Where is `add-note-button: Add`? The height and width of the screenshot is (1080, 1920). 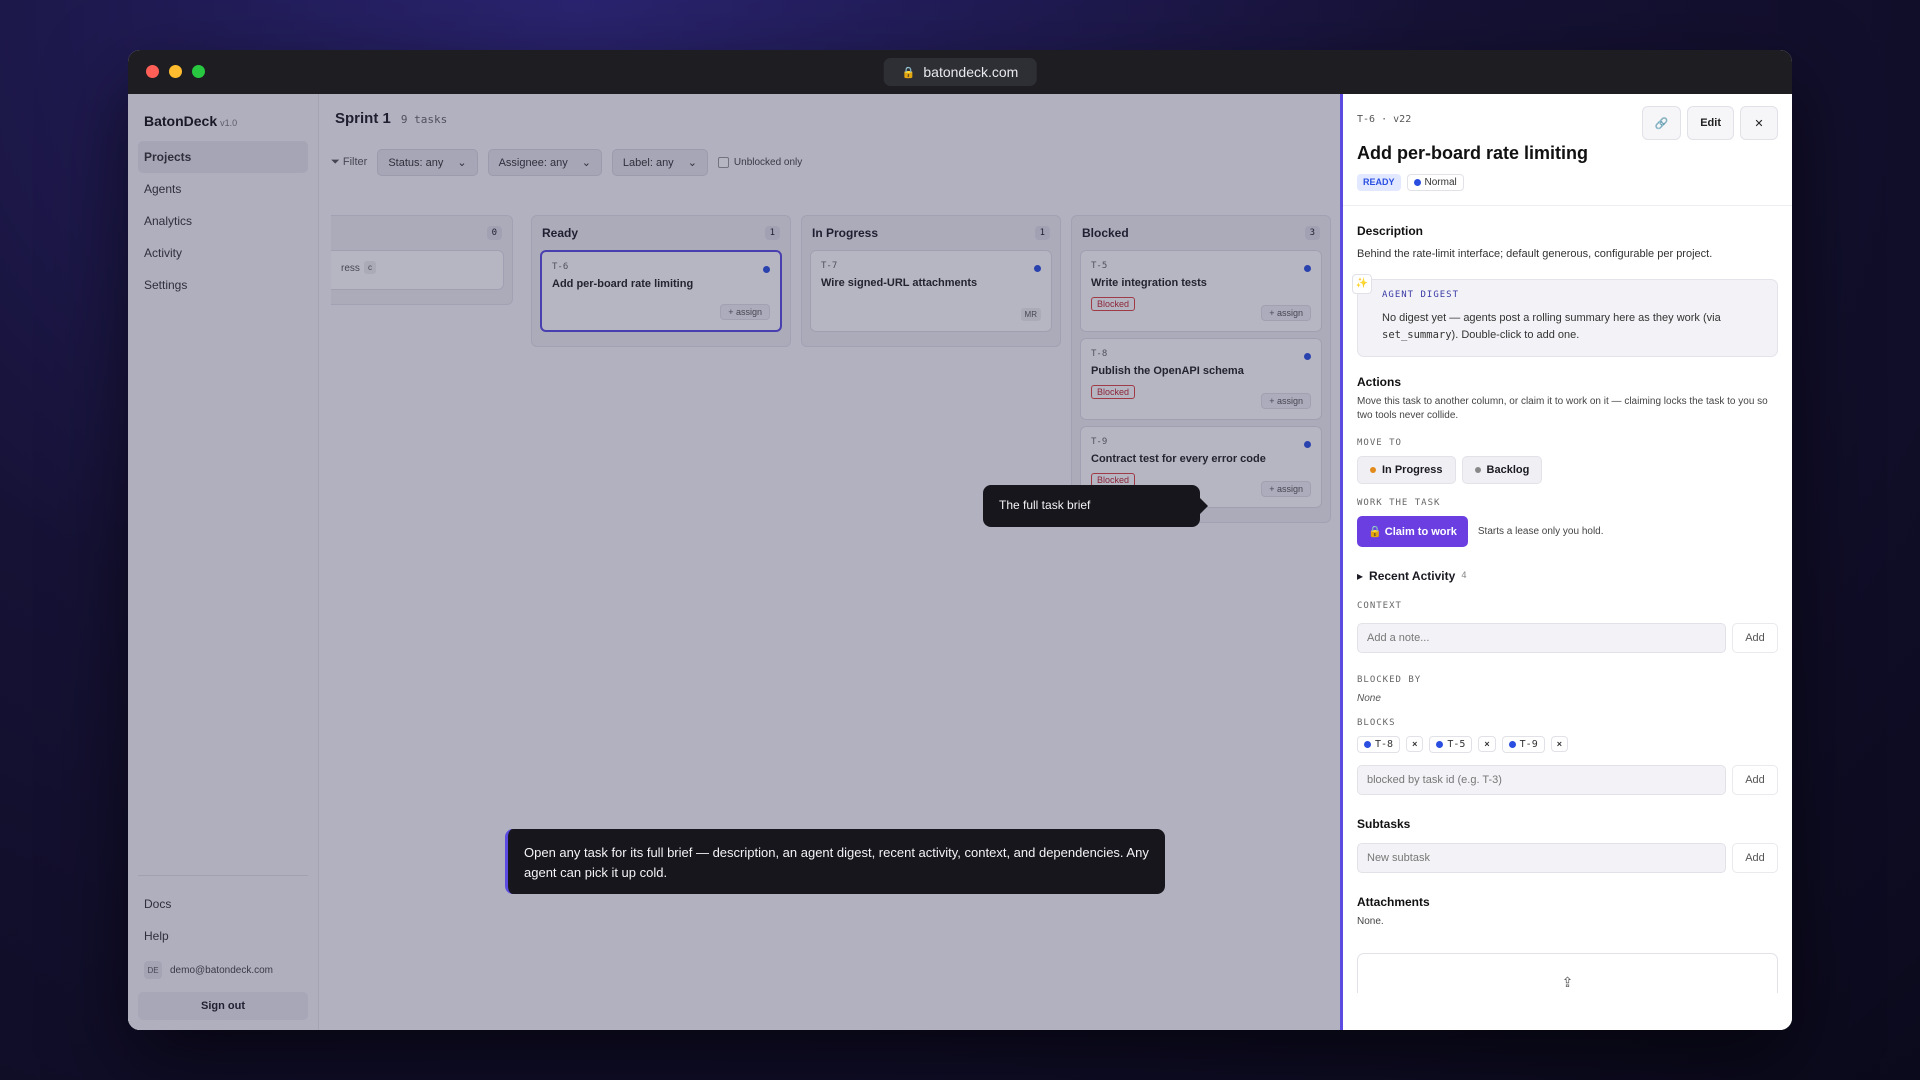
add-note-button: Add is located at coordinates (1755, 637).